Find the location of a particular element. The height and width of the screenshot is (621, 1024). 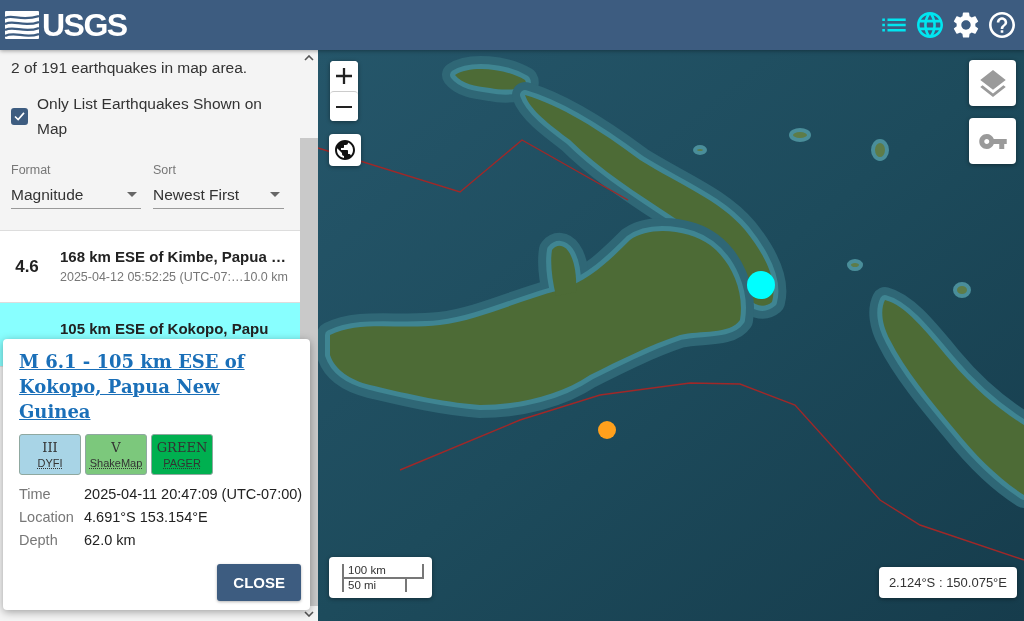

minus-icon is located at coordinates (344, 106).